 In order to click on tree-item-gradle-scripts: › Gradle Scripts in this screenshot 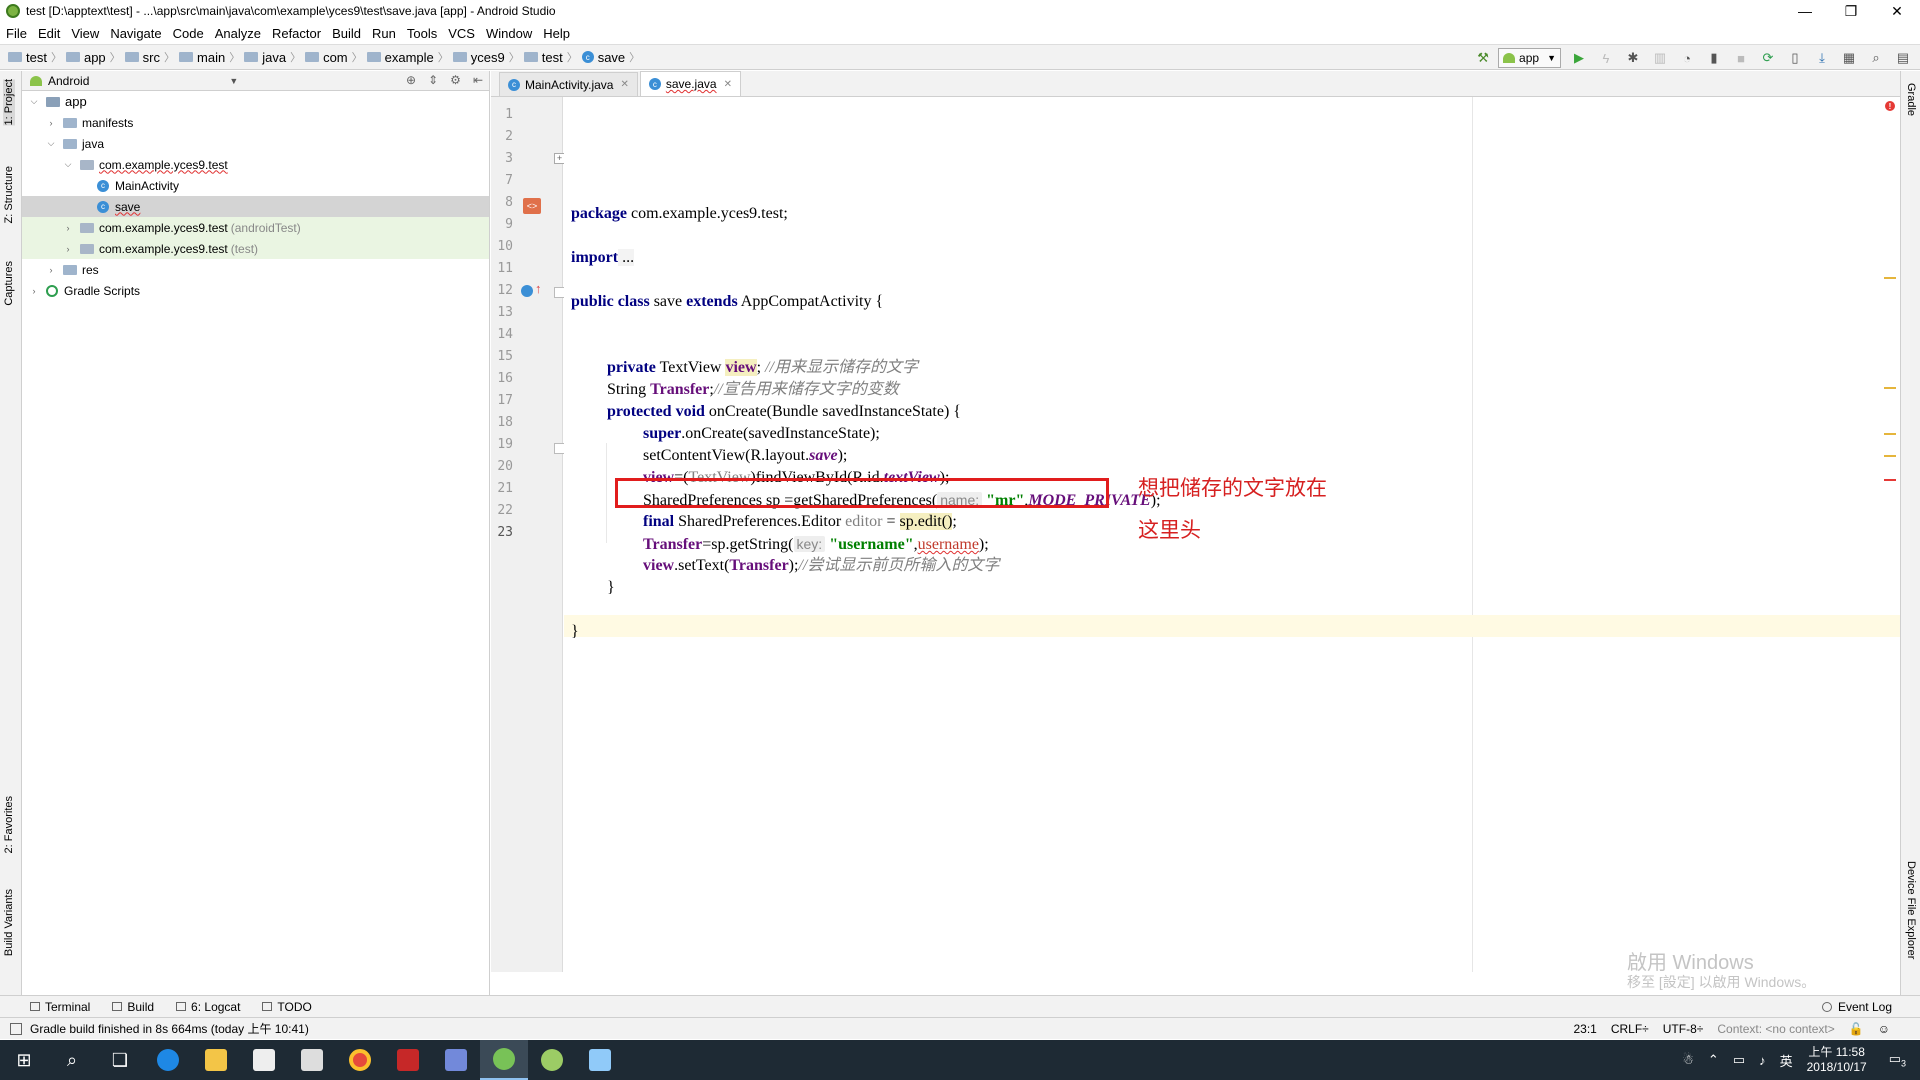, I will do `click(255, 290)`.